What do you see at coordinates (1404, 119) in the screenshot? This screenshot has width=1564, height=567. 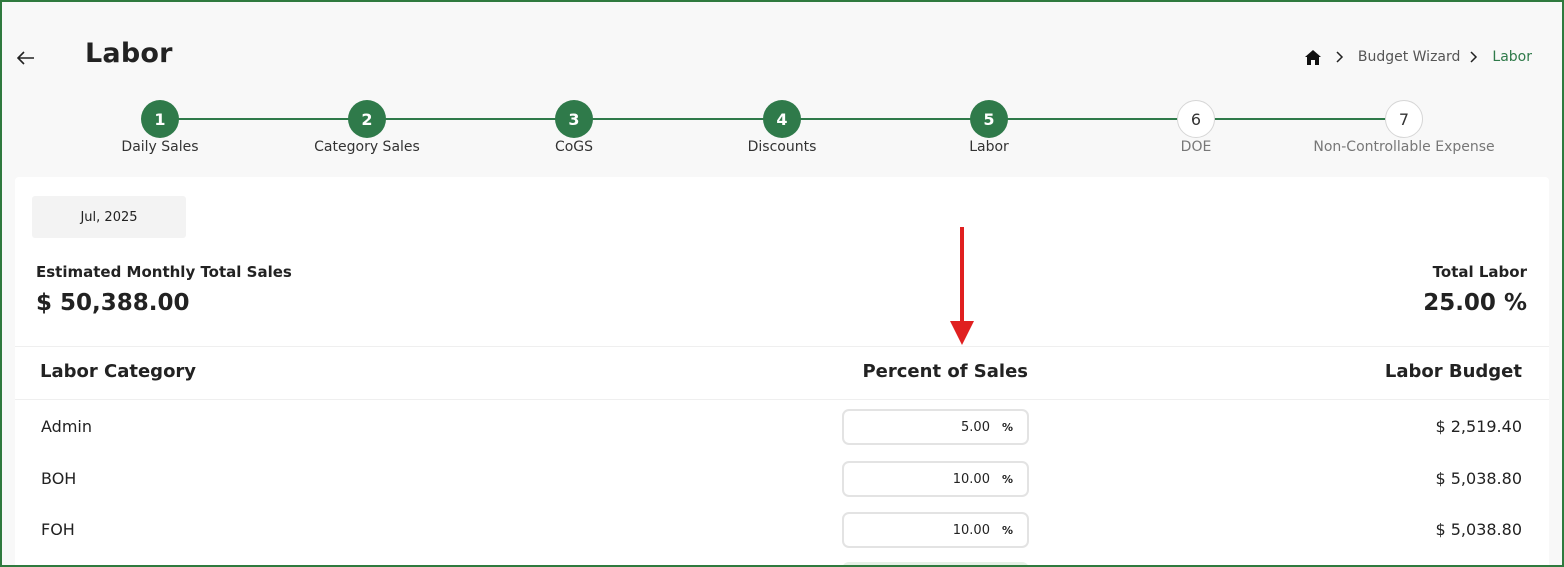 I see `step-number: 7` at bounding box center [1404, 119].